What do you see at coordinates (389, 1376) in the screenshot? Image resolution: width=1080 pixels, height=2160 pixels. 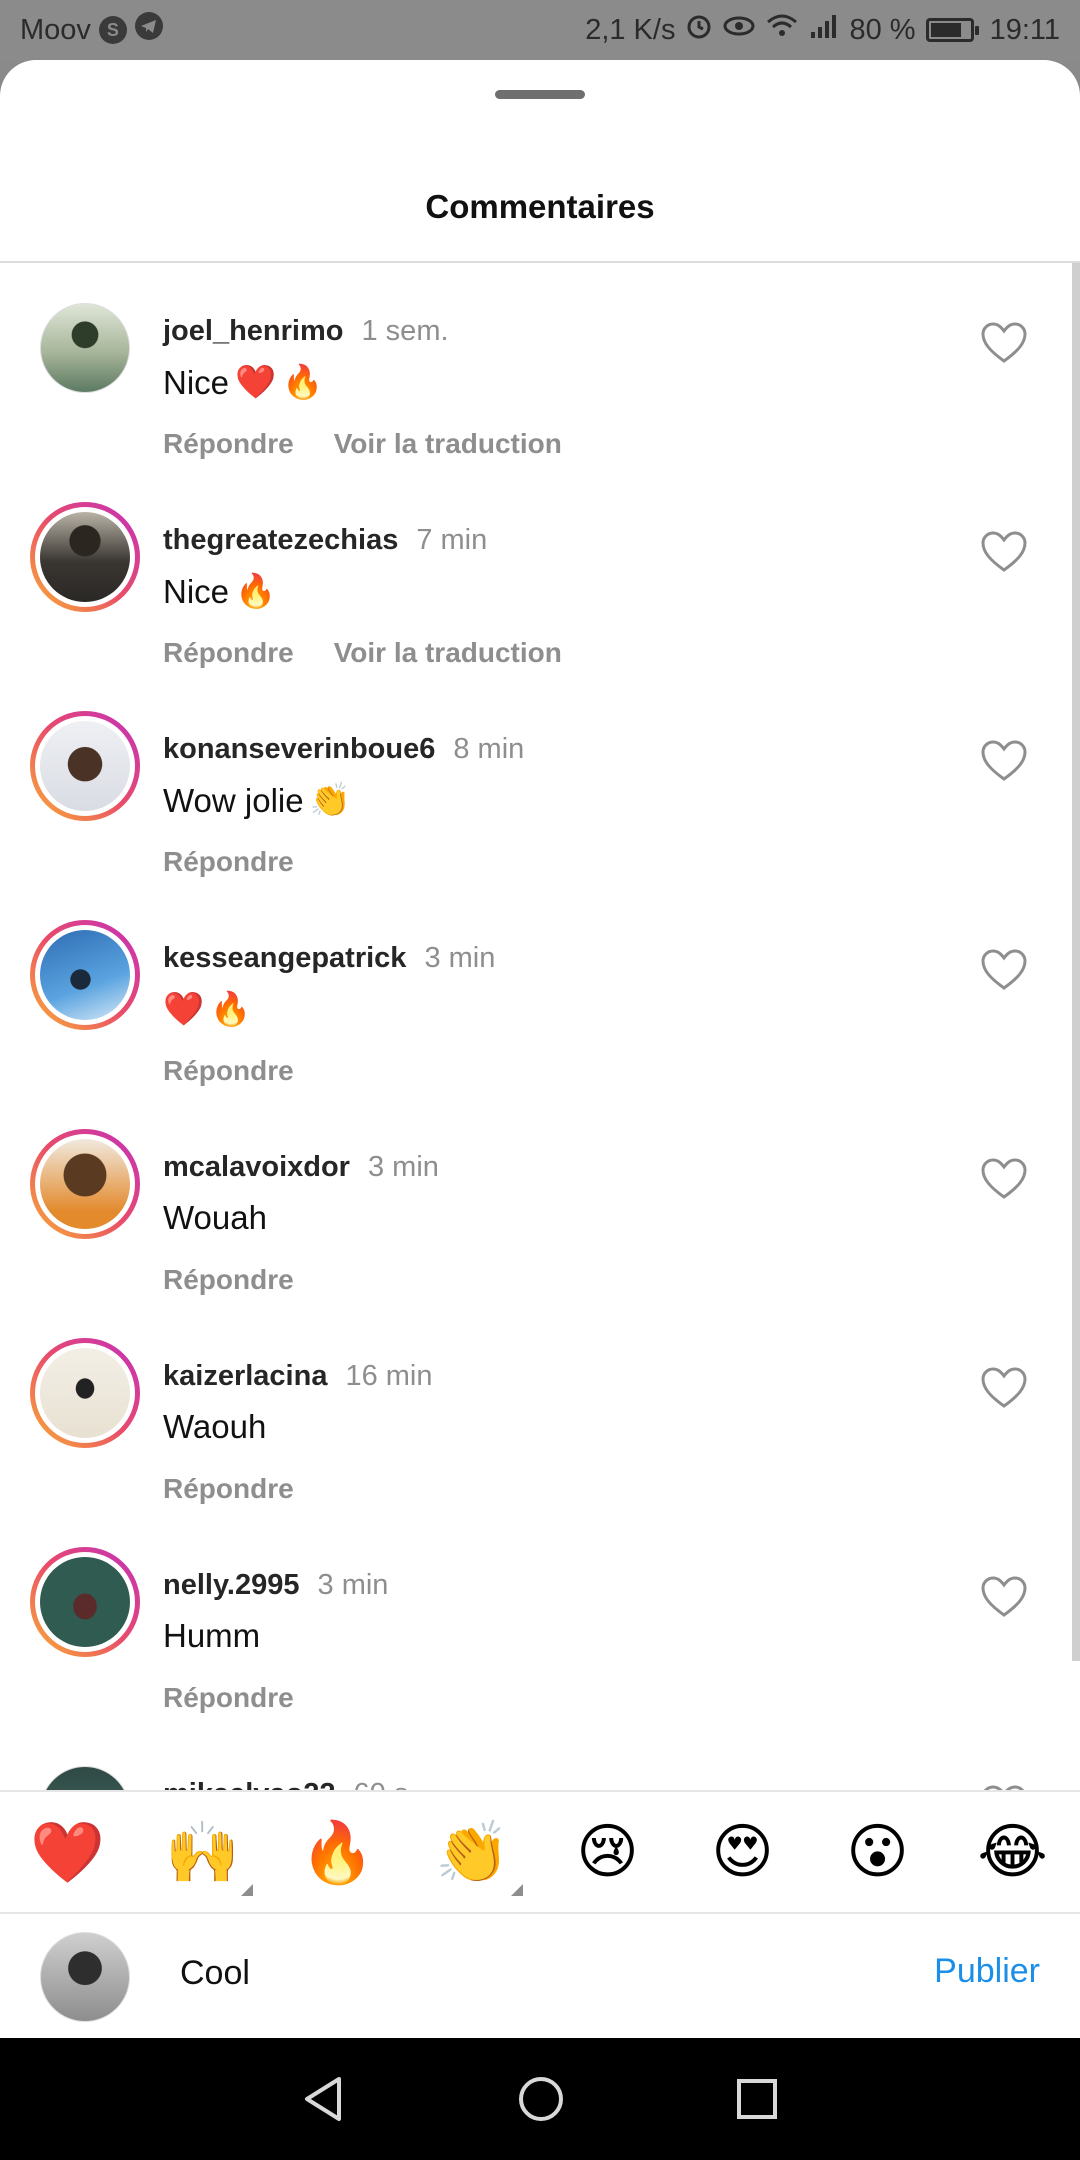 I see `comment-time: 16 min` at bounding box center [389, 1376].